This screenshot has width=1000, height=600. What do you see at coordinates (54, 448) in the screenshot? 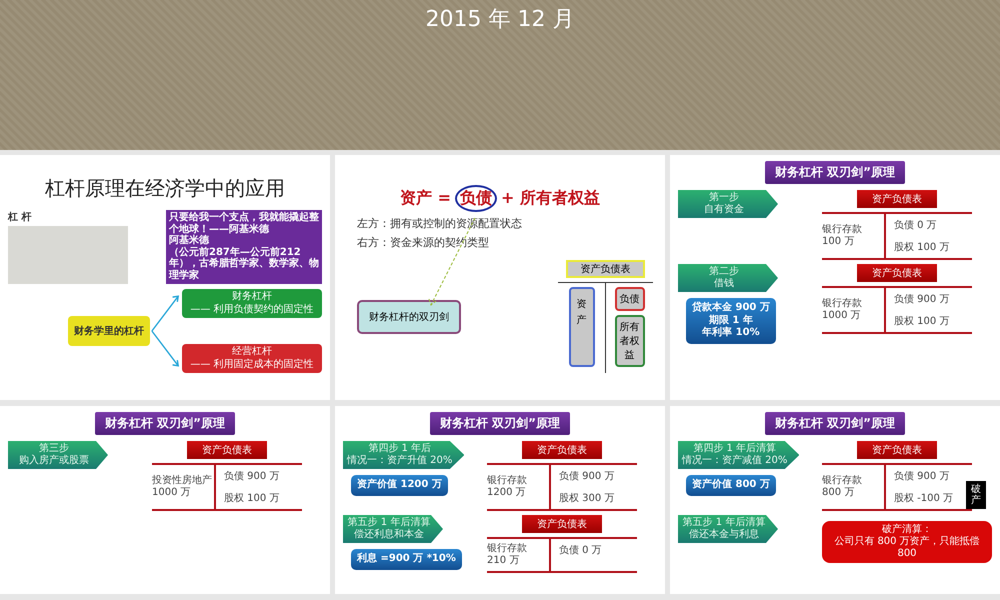
I see `step-line: 第三步` at bounding box center [54, 448].